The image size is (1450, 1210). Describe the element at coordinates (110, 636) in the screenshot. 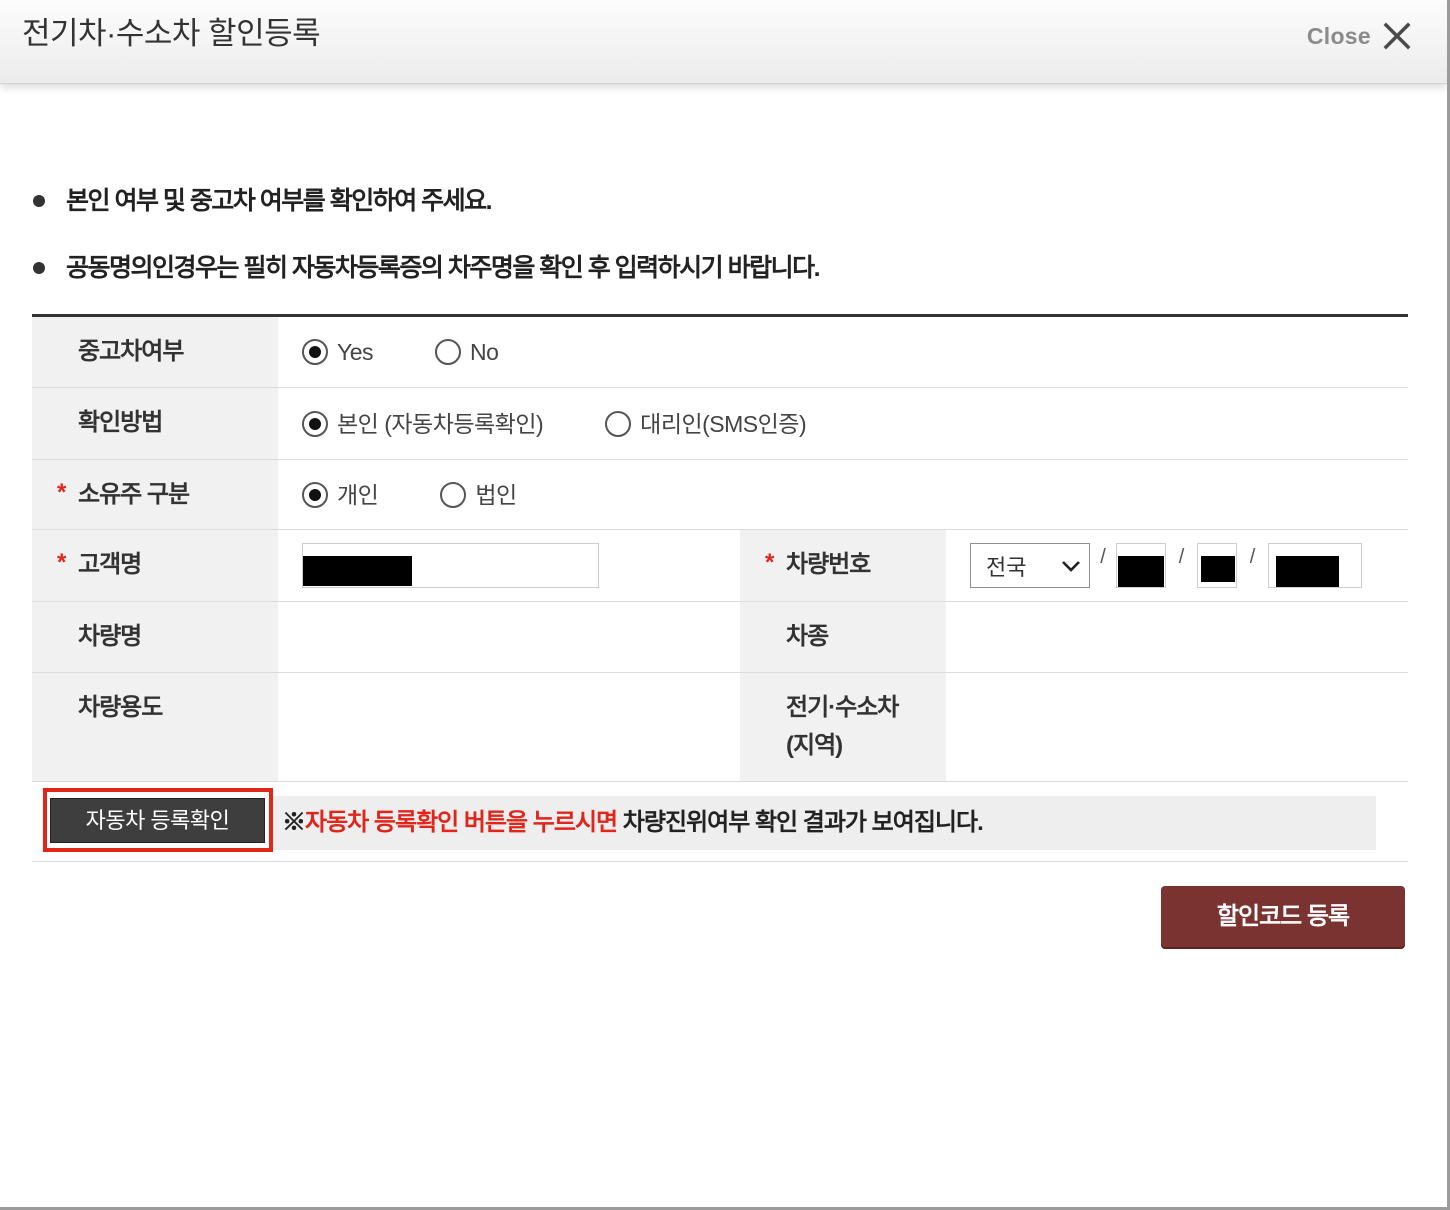

I see `label-text: 차량명` at that location.